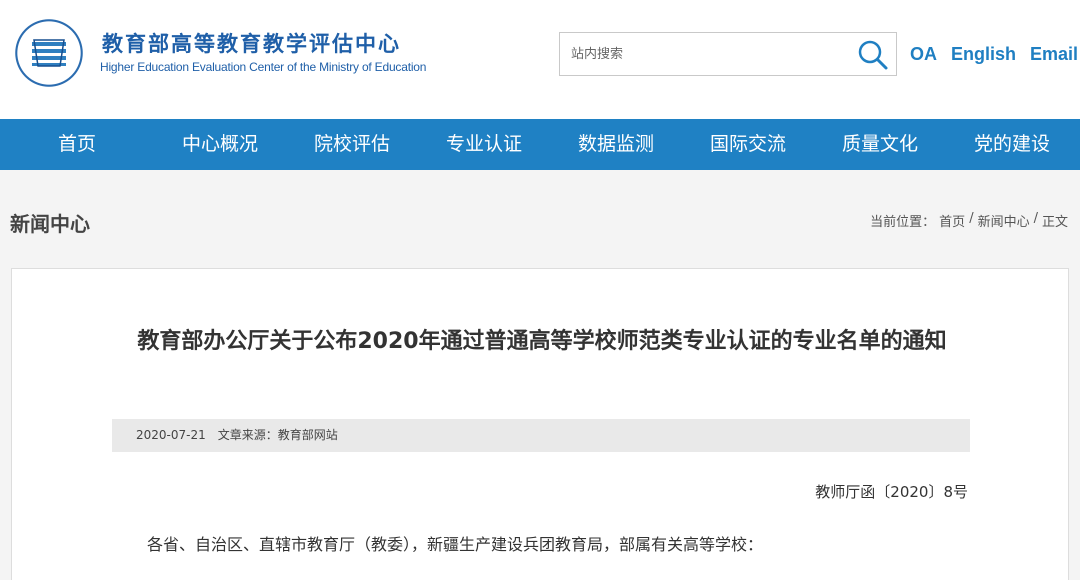 The image size is (1080, 580). I want to click on heec-seal-logo-icon, so click(49, 53).